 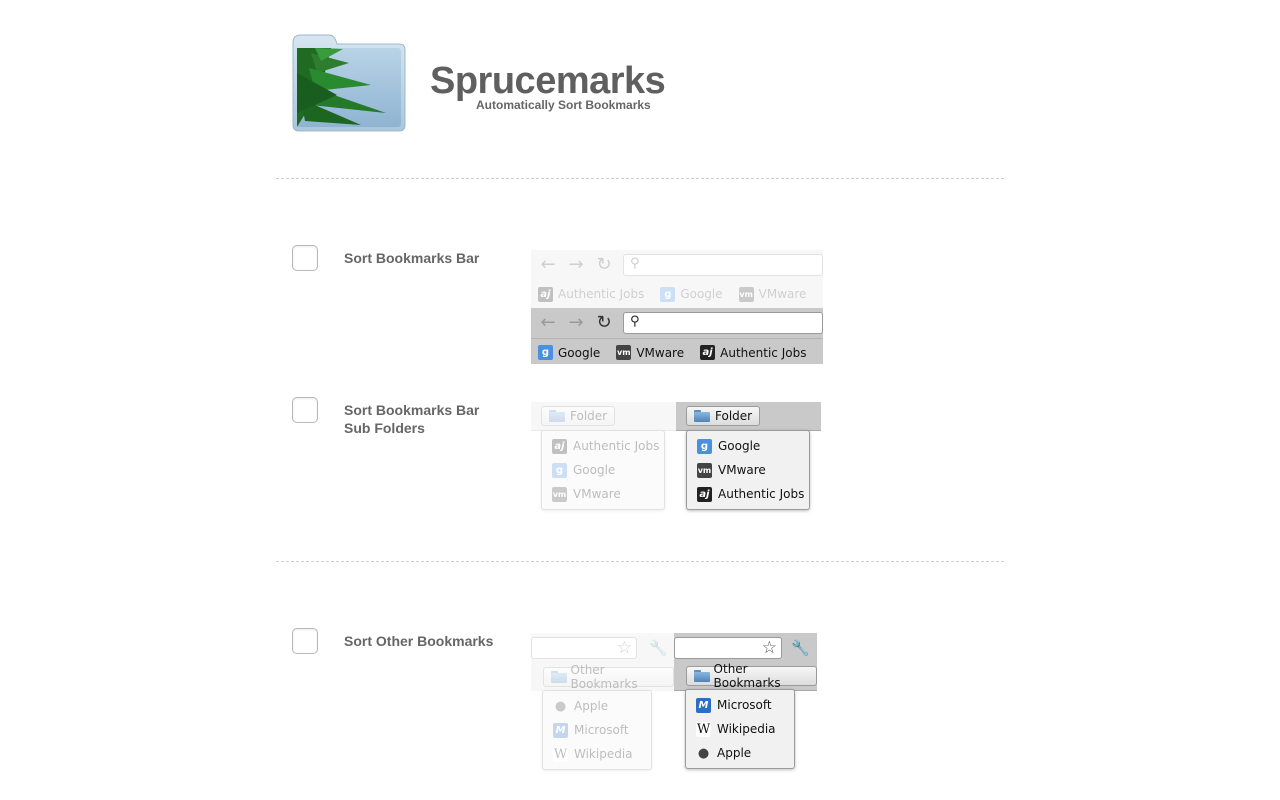 What do you see at coordinates (640, 178) in the screenshot?
I see `section-divider` at bounding box center [640, 178].